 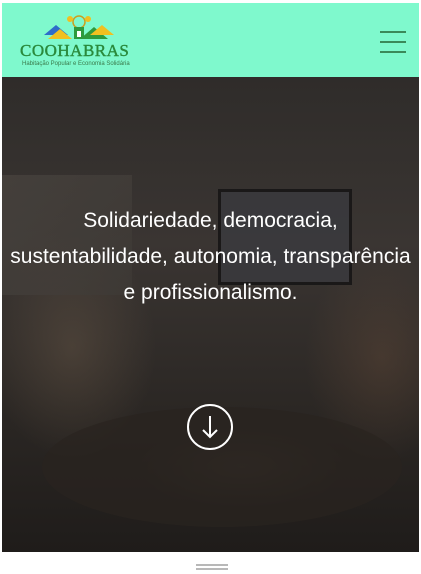 What do you see at coordinates (393, 52) in the screenshot?
I see `menu-bar-bottom` at bounding box center [393, 52].